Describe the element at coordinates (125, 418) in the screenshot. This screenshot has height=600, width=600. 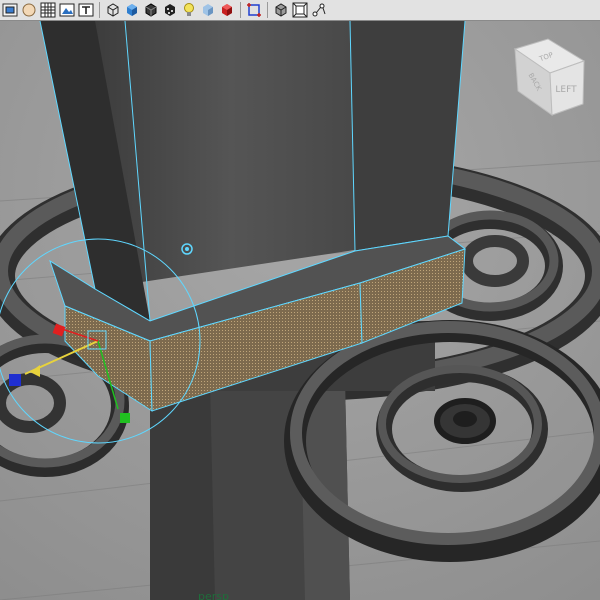
I see `axis-y-handle` at that location.